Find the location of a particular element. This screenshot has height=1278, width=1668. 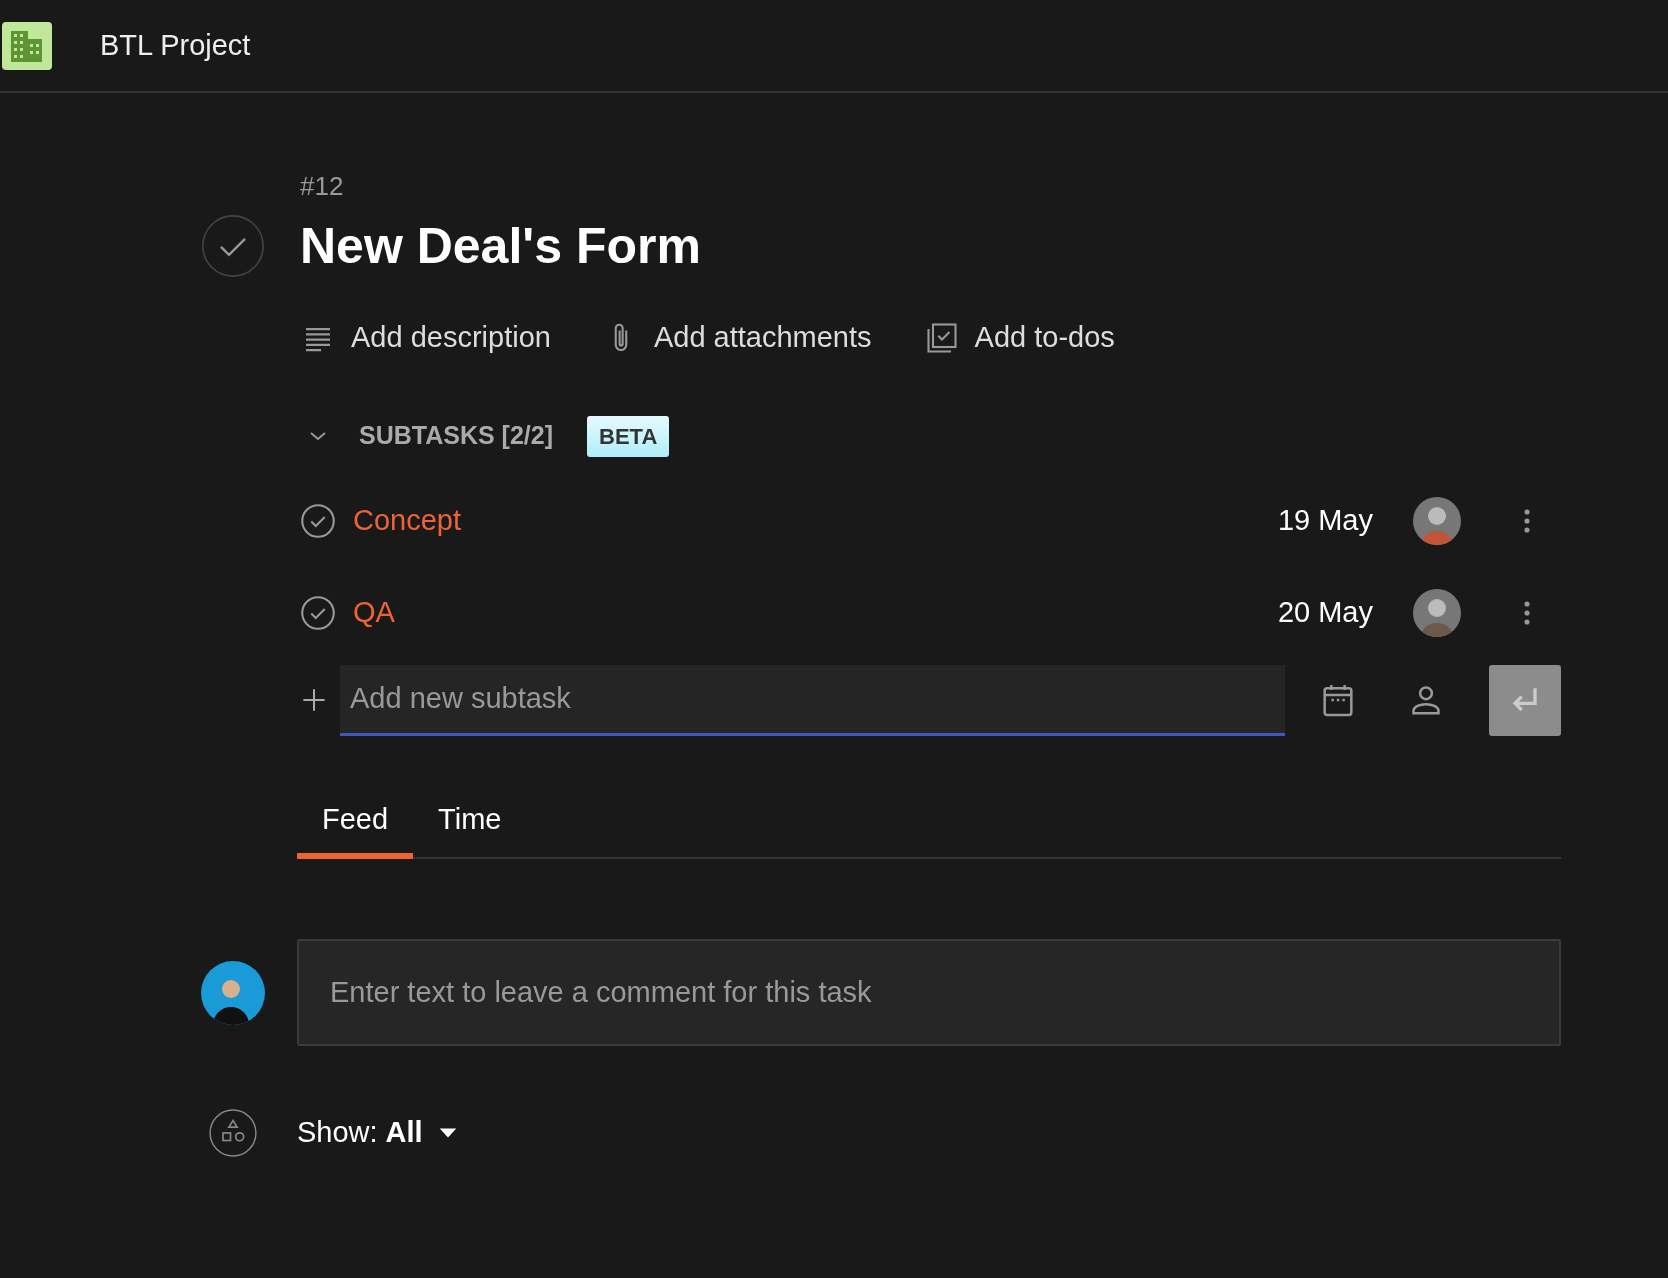

subtask-date: 19 May is located at coordinates (1325, 520).